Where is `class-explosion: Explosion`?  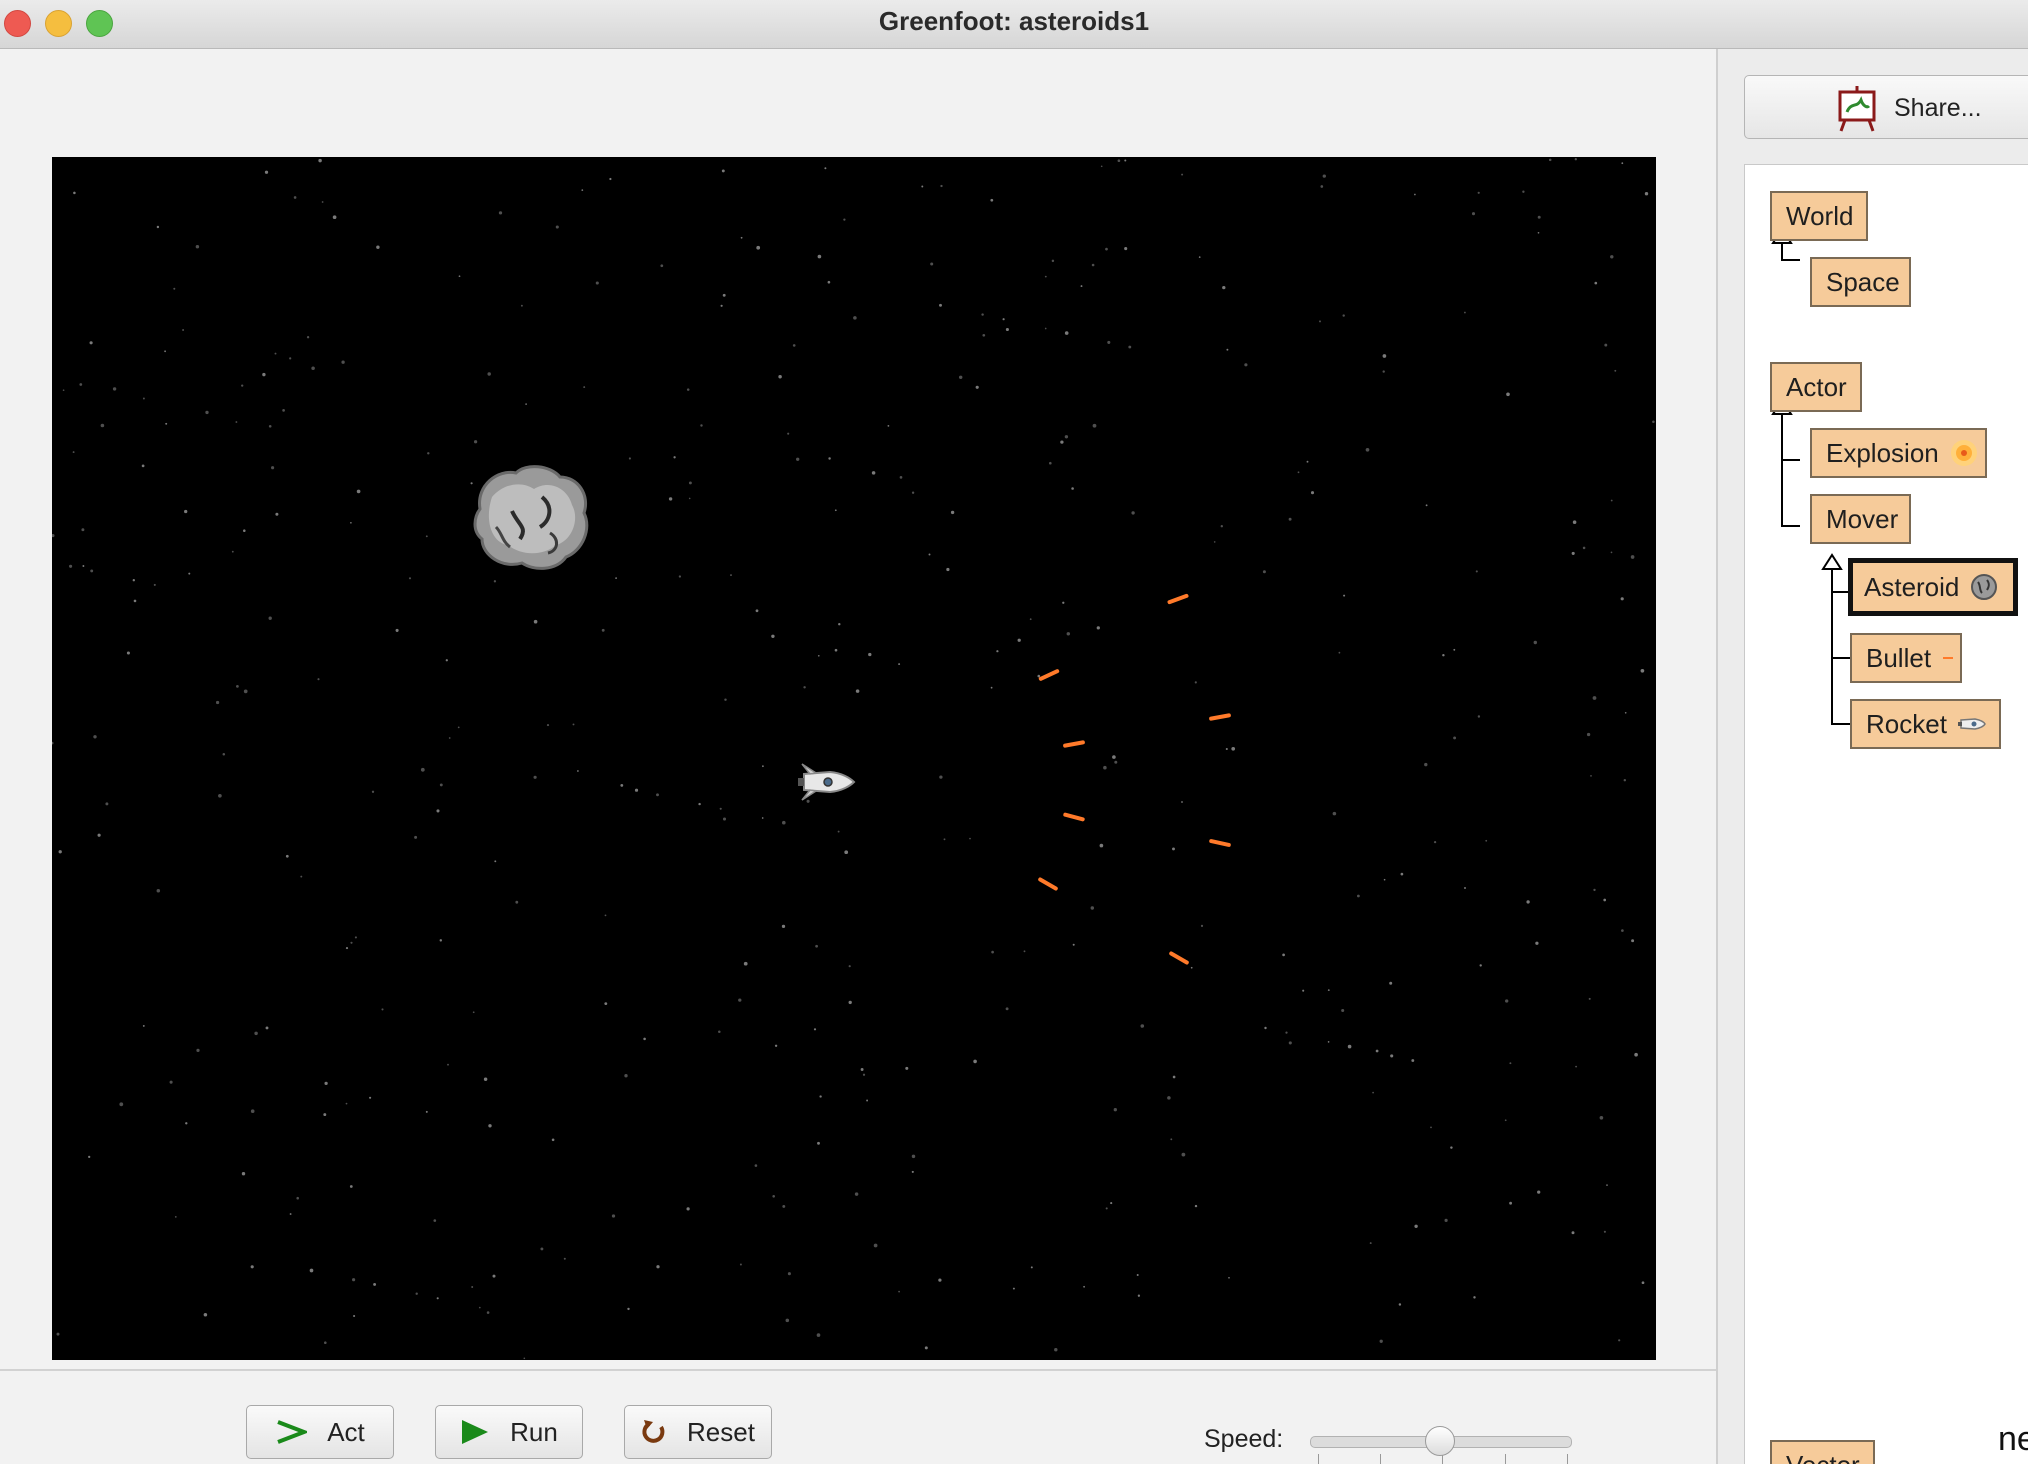 class-explosion: Explosion is located at coordinates (1898, 453).